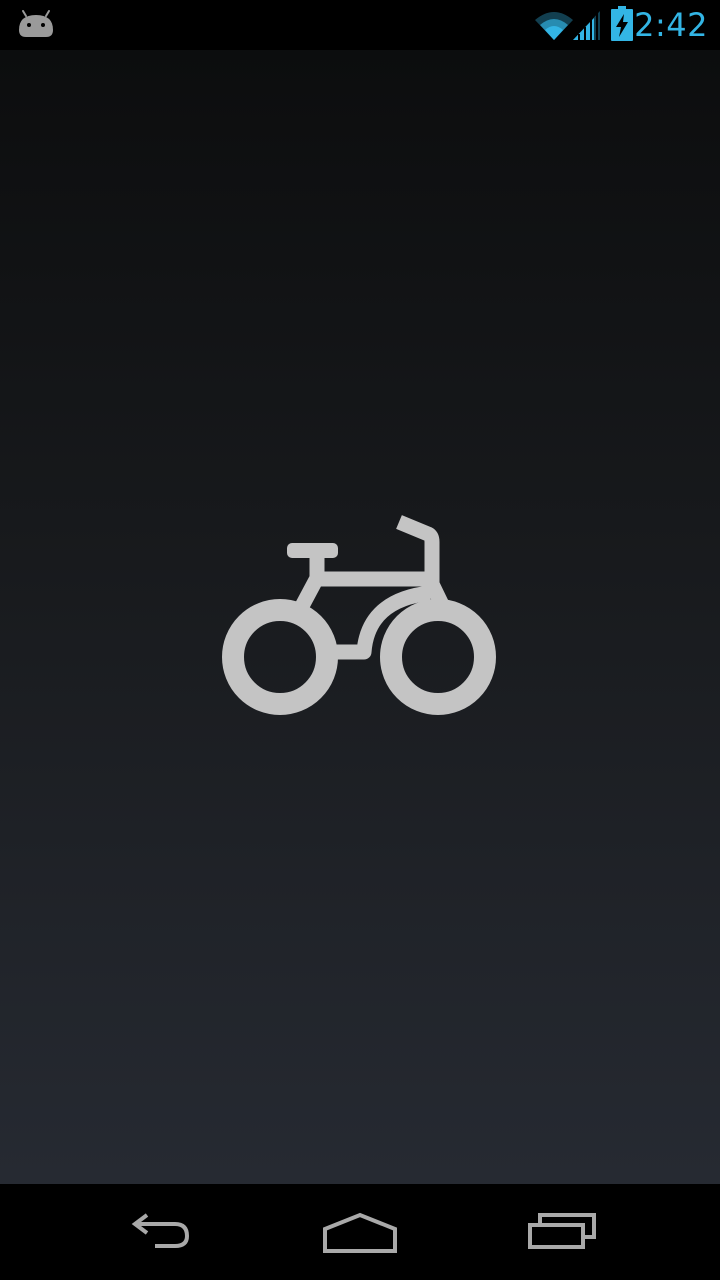 Image resolution: width=720 pixels, height=1280 pixels. Describe the element at coordinates (36, 23) in the screenshot. I see `android-icon` at that location.